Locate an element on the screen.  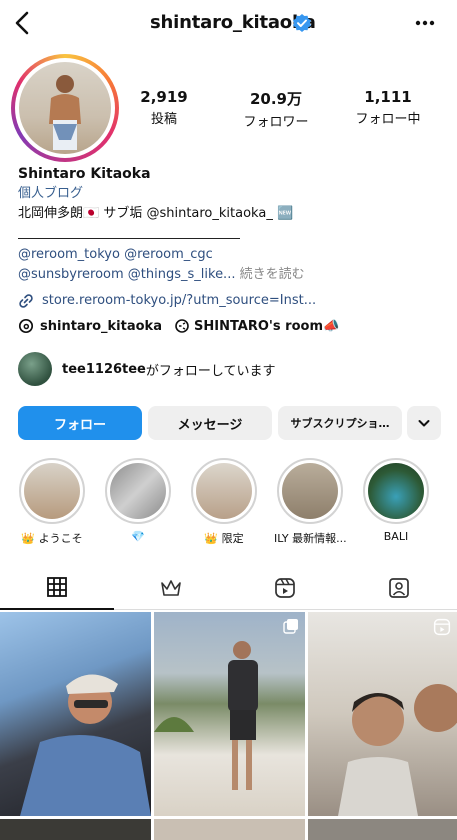
tab-exclusive is located at coordinates (171, 588).